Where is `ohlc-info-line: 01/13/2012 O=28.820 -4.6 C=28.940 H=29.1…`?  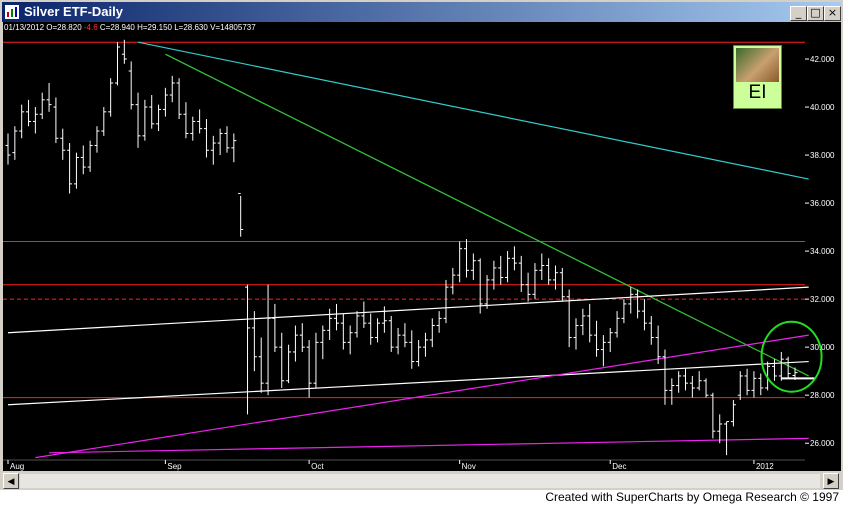 ohlc-info-line: 01/13/2012 O=28.820 -4.6 C=28.940 H=29.1… is located at coordinates (130, 27).